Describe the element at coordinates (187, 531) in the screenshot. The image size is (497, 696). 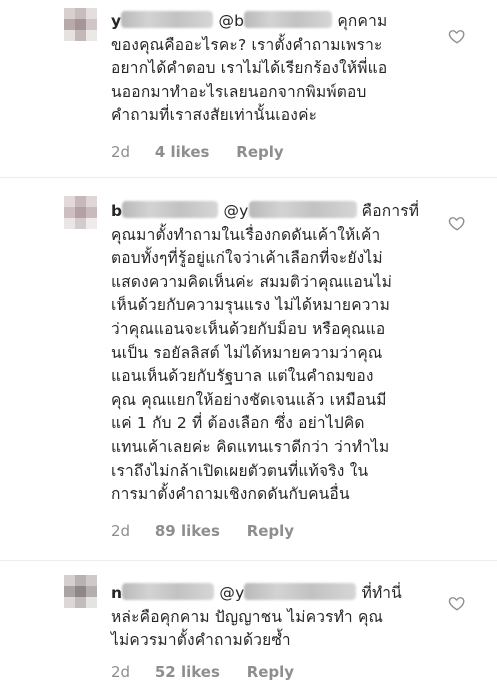
I see `likes-count: 89 likes` at that location.